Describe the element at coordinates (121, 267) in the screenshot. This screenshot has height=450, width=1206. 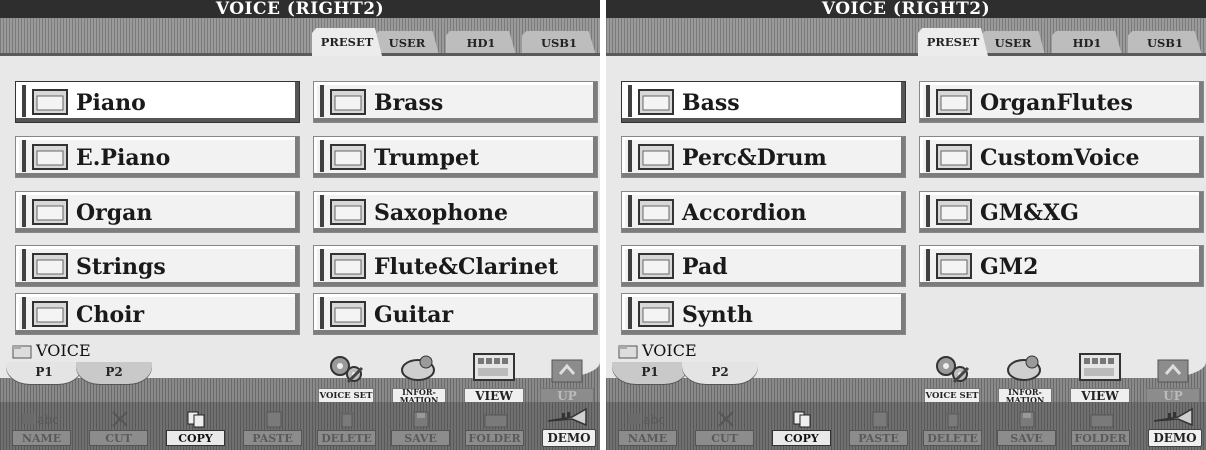
I see `folder-label: Strings` at that location.